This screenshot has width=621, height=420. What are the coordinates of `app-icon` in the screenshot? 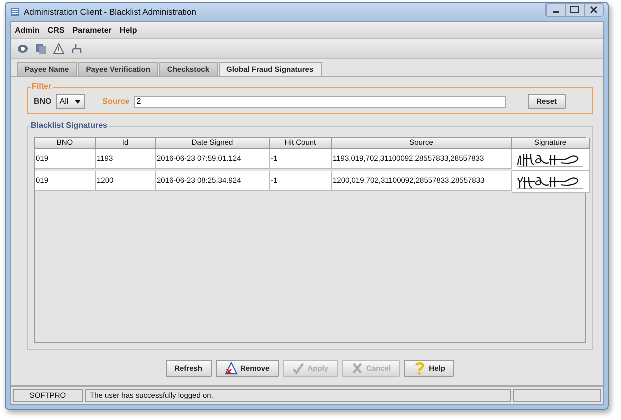 It's located at (15, 12).